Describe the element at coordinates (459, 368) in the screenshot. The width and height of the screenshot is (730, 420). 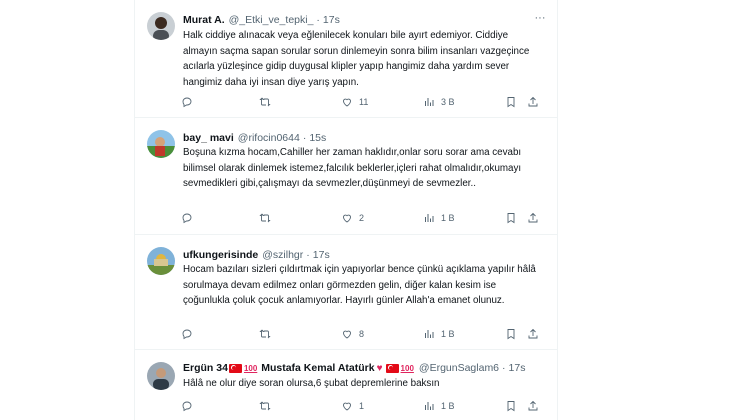
I see `user-handle: @ErgunSaglam6` at that location.